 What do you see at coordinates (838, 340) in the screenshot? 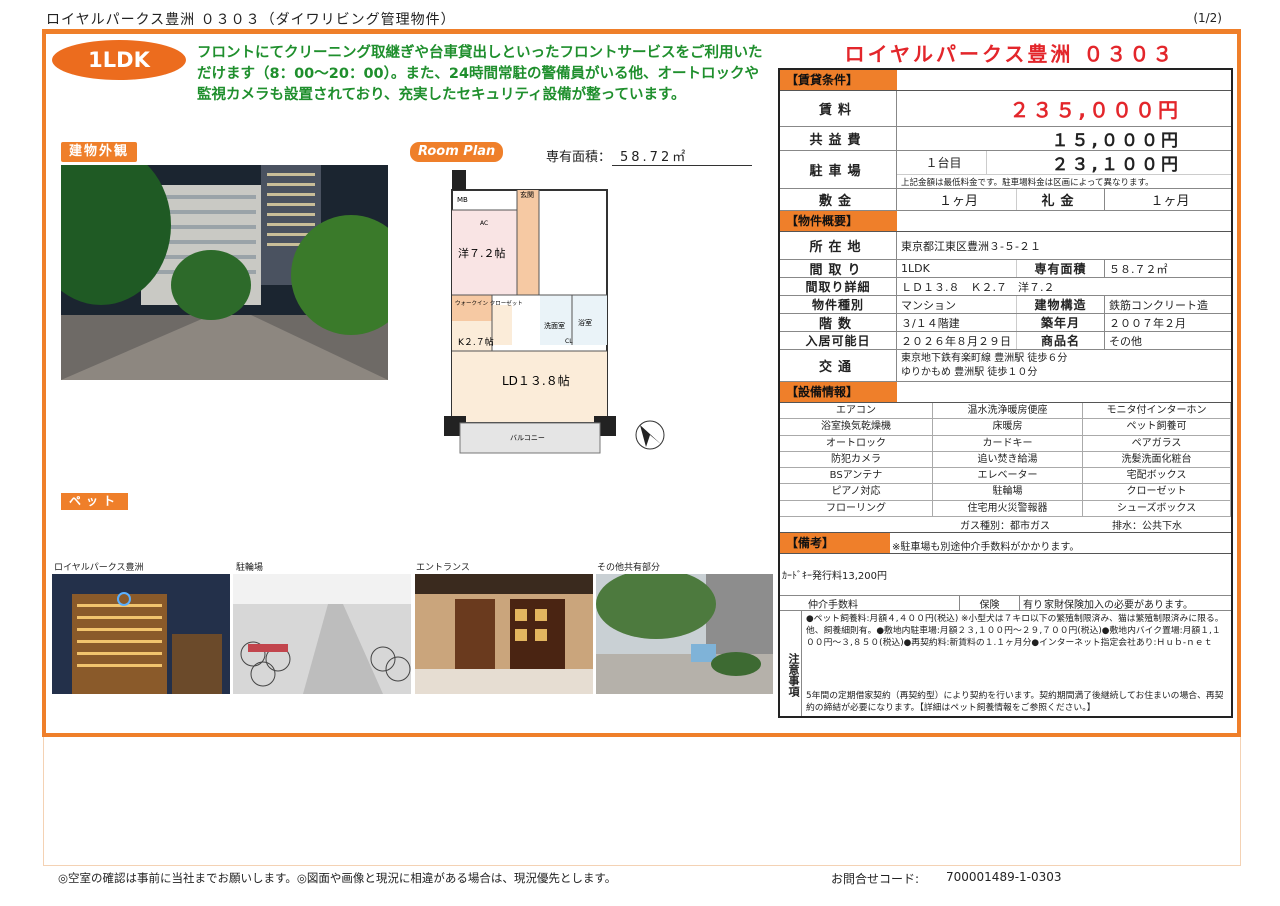
I see `move-in-label: 入居可能日` at bounding box center [838, 340].